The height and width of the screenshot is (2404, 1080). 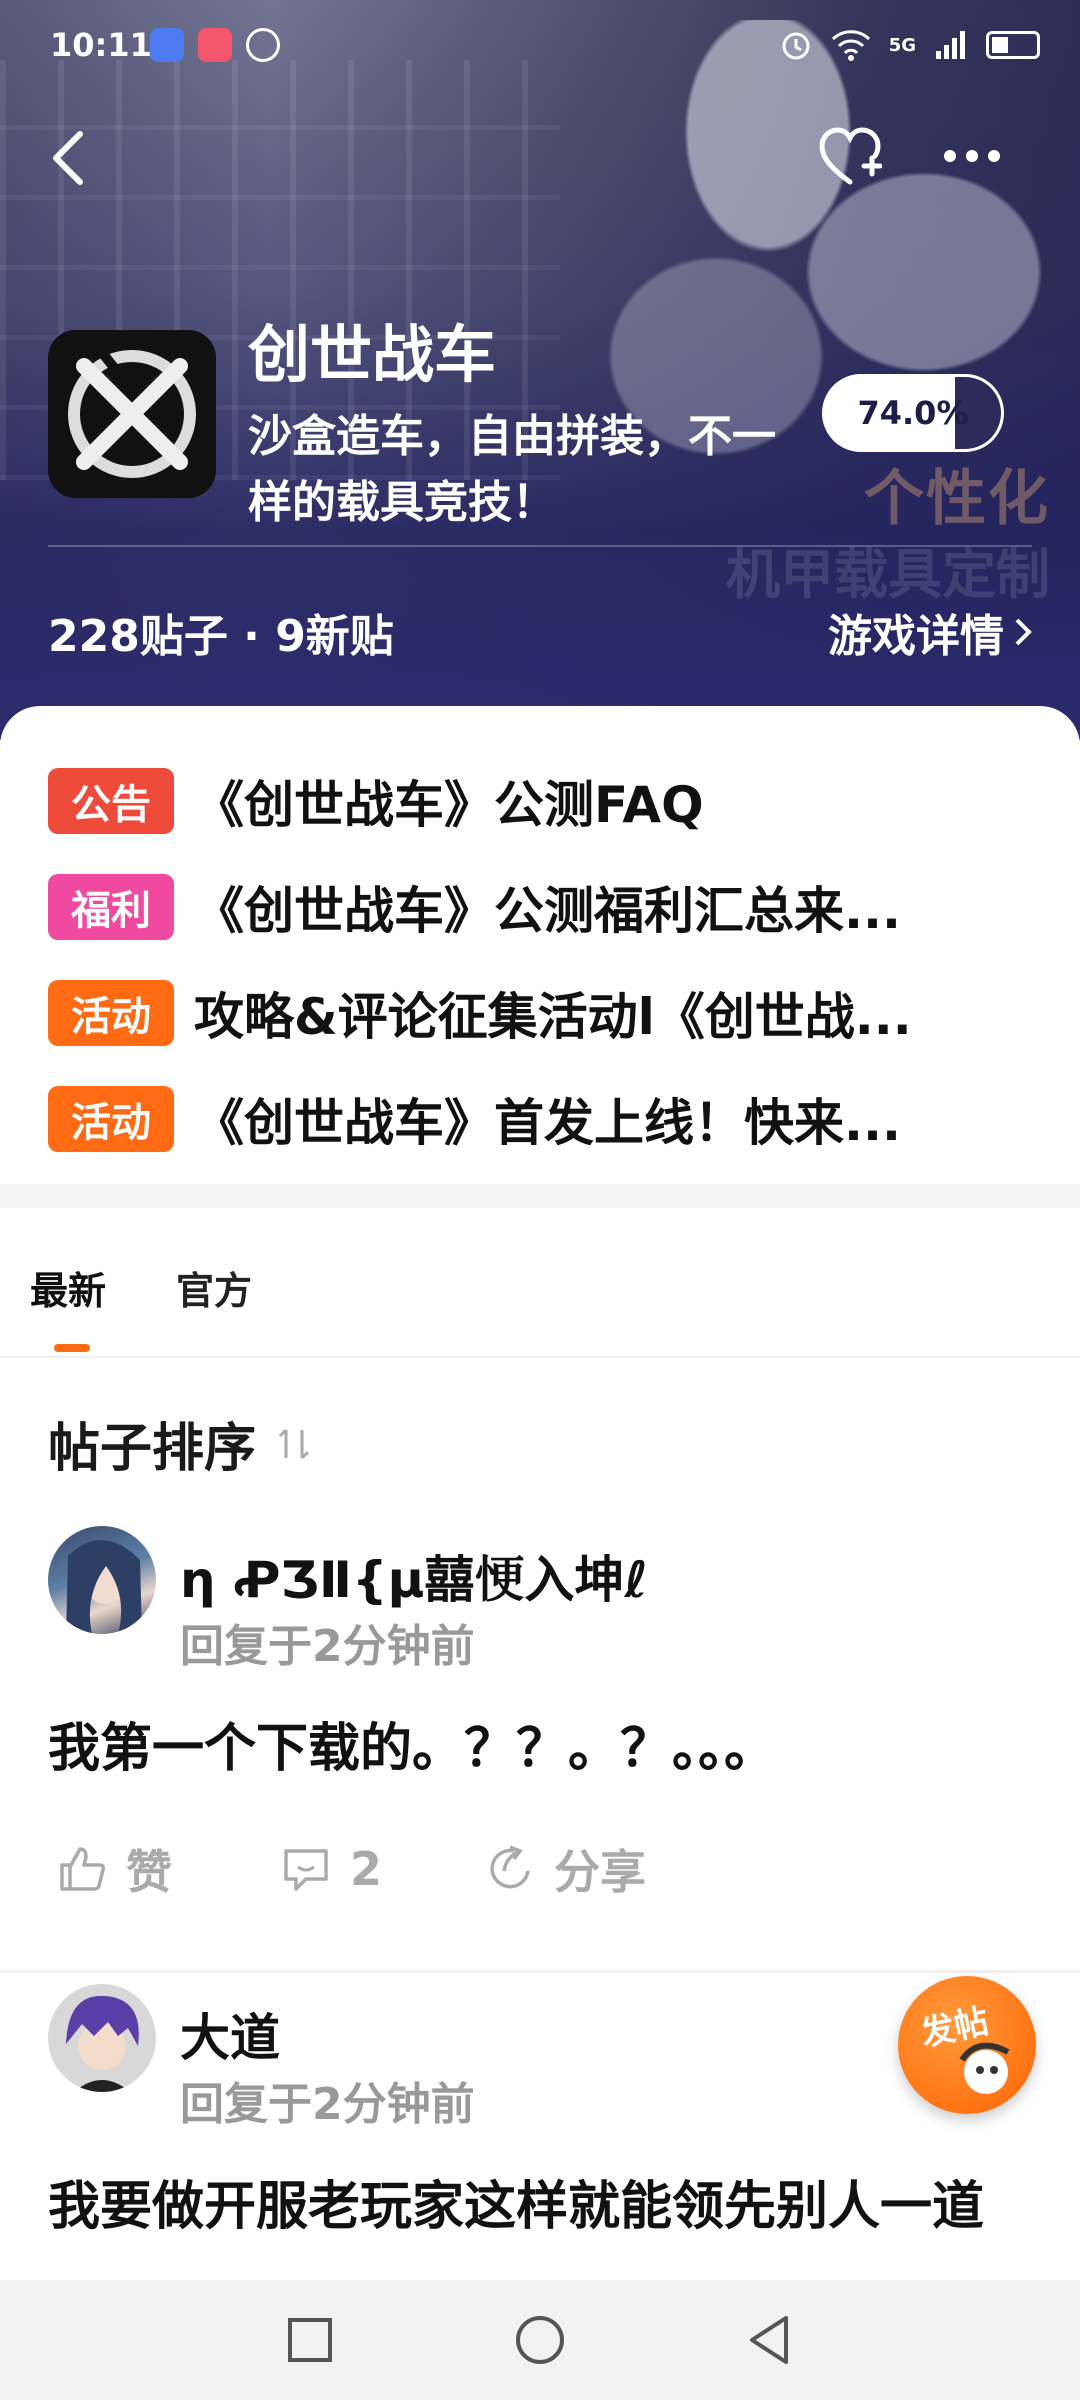 I want to click on comment-button: 2, so click(x=331, y=1869).